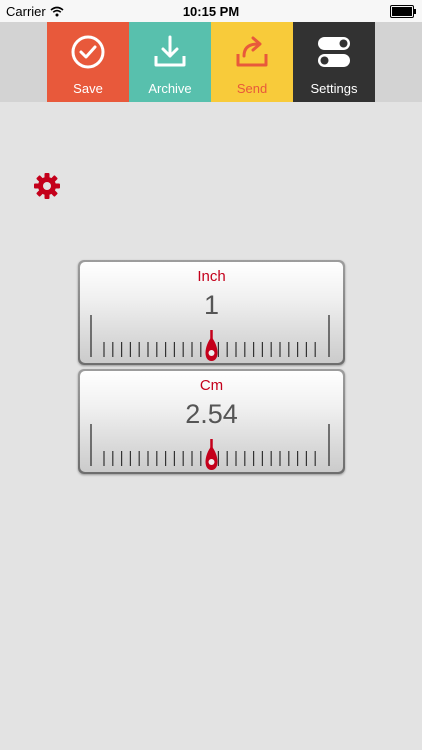 The width and height of the screenshot is (422, 750). What do you see at coordinates (211, 276) in the screenshot?
I see `unit-label: Inch` at bounding box center [211, 276].